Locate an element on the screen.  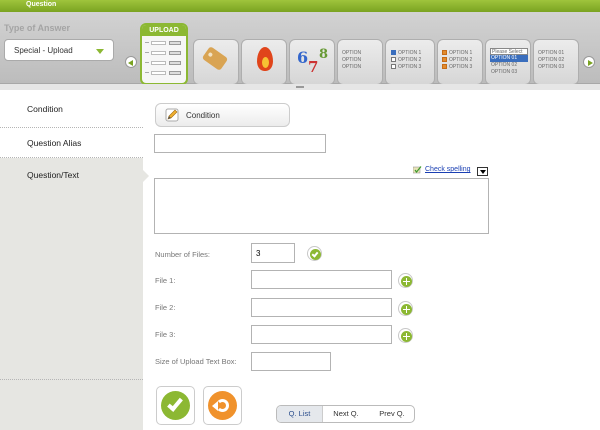
sidebar-item-label: Question Alias is located at coordinates (54, 143).